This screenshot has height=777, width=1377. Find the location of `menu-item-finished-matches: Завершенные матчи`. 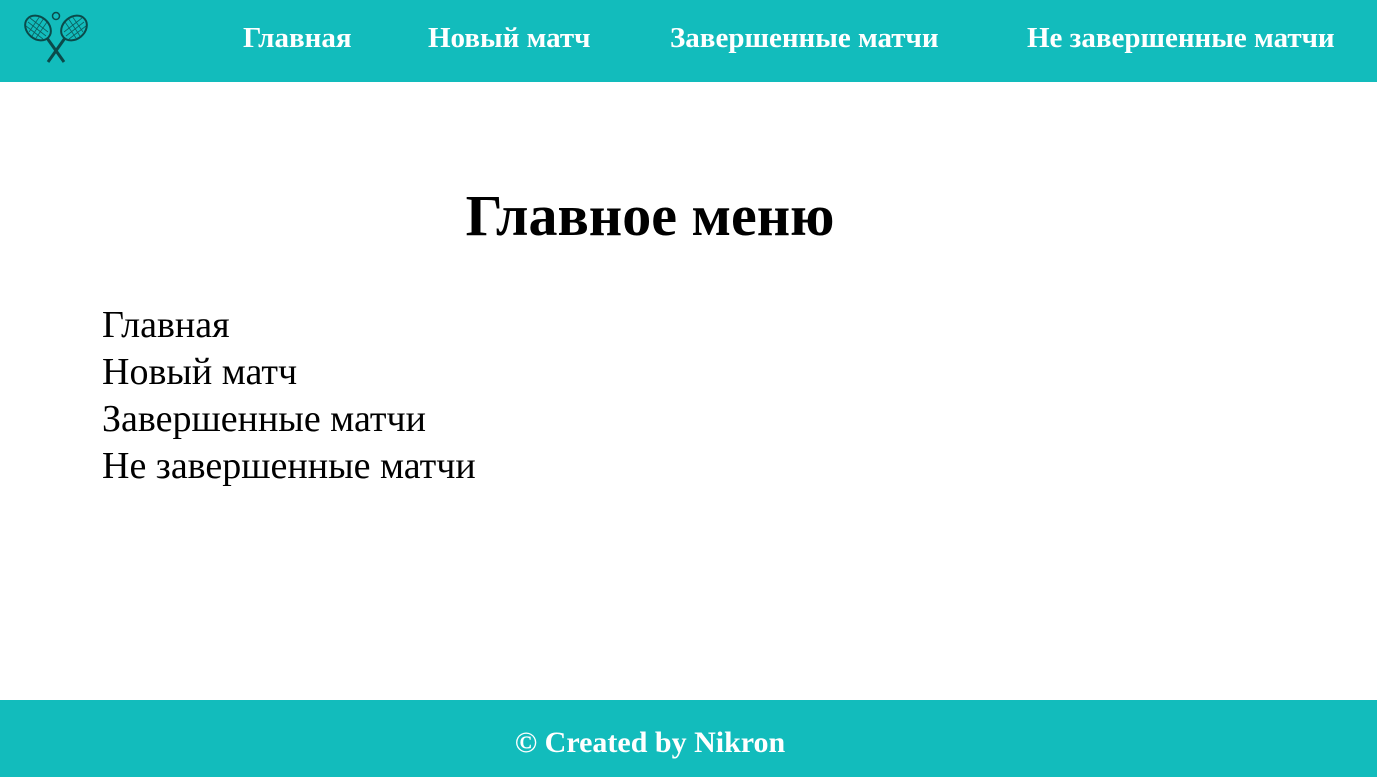

menu-item-finished-matches: Завершенные матчи is located at coordinates (289, 419).